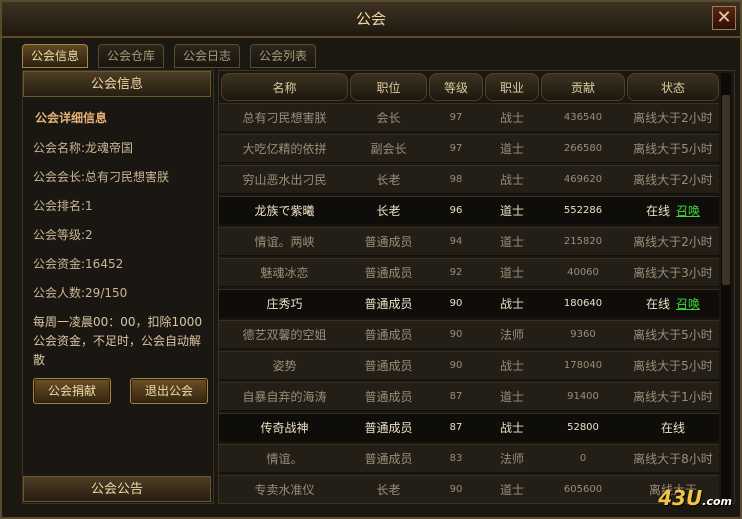 The image size is (742, 519). What do you see at coordinates (583, 273) in the screenshot?
I see `cell-contribution: 40060` at bounding box center [583, 273].